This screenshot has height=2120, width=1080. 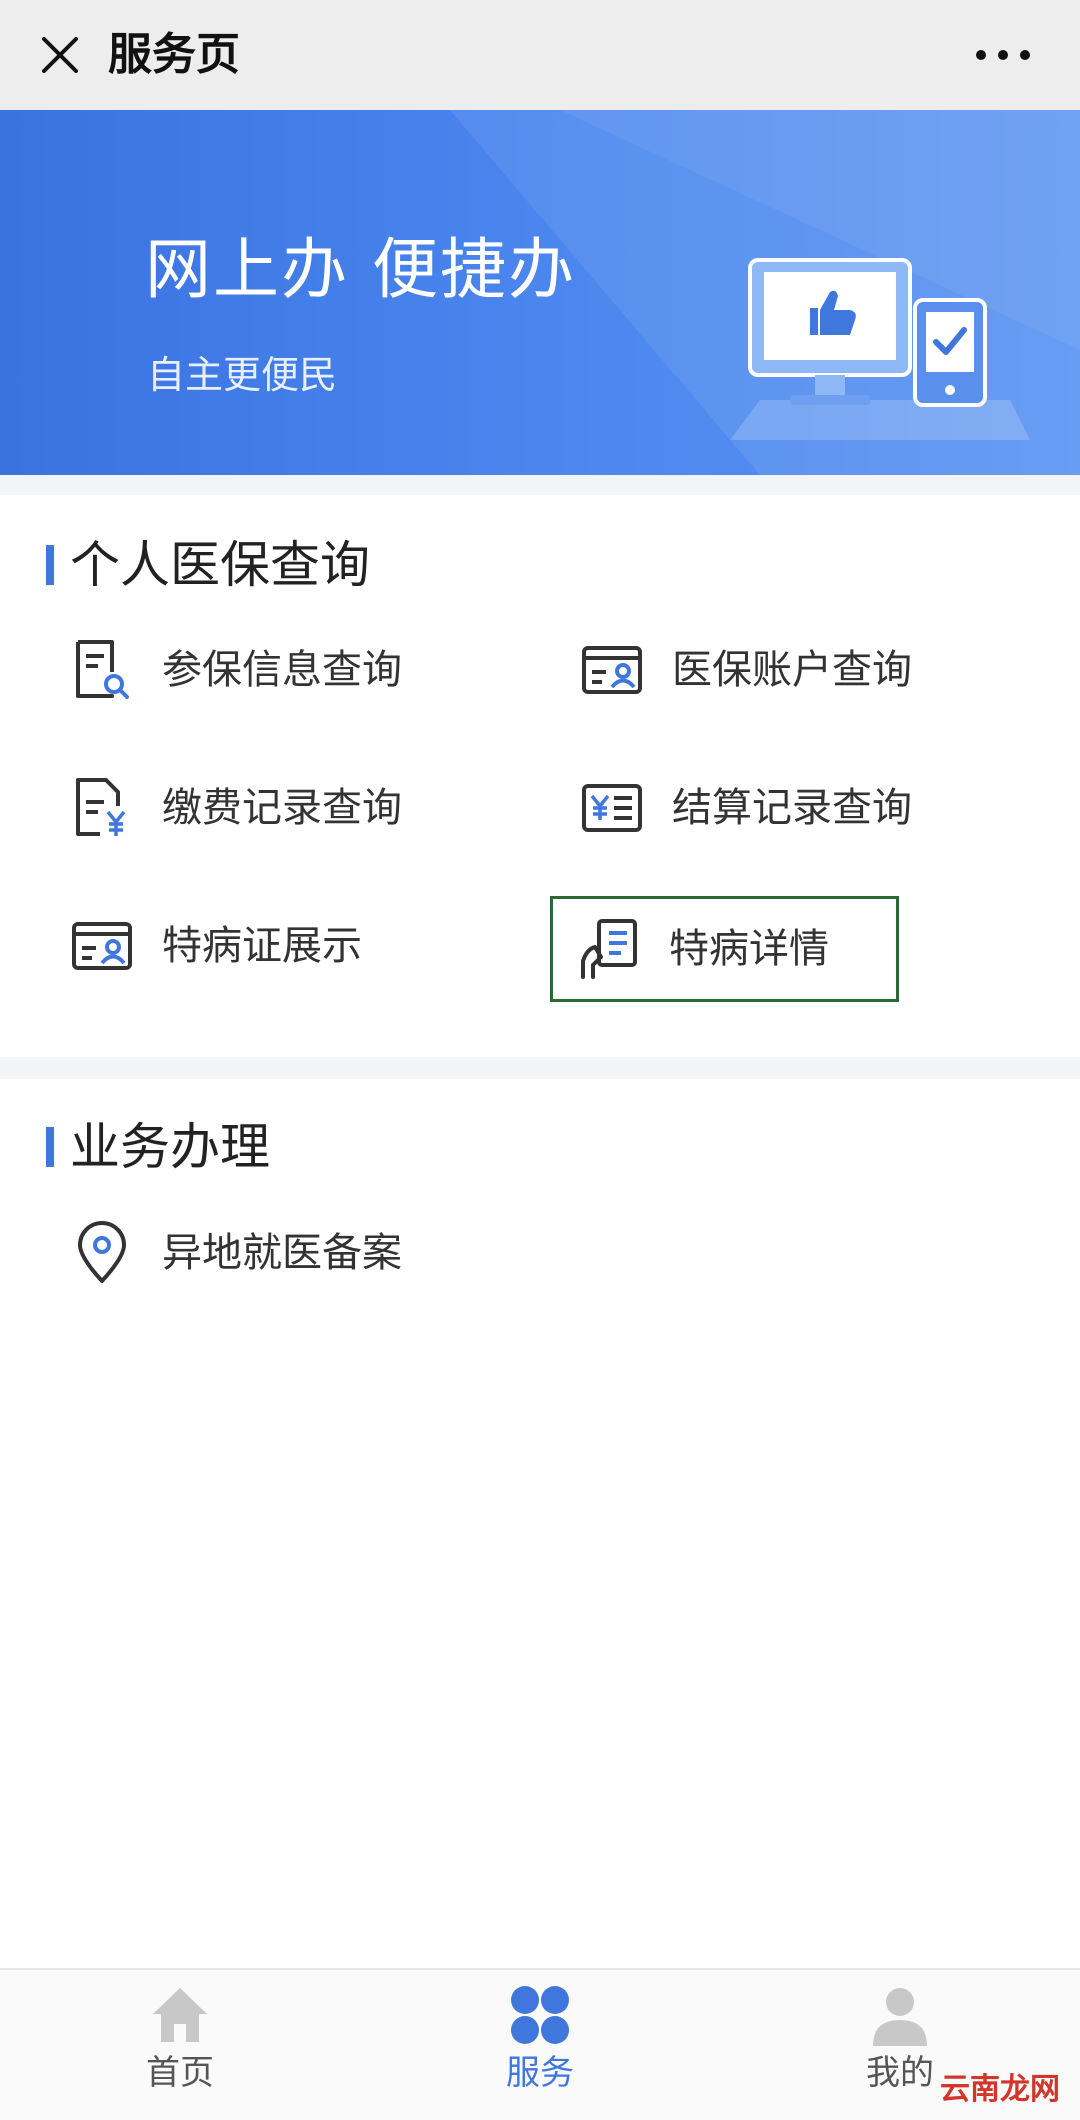 I want to click on watermark-logo: 云南龙网, so click(x=1000, y=2089).